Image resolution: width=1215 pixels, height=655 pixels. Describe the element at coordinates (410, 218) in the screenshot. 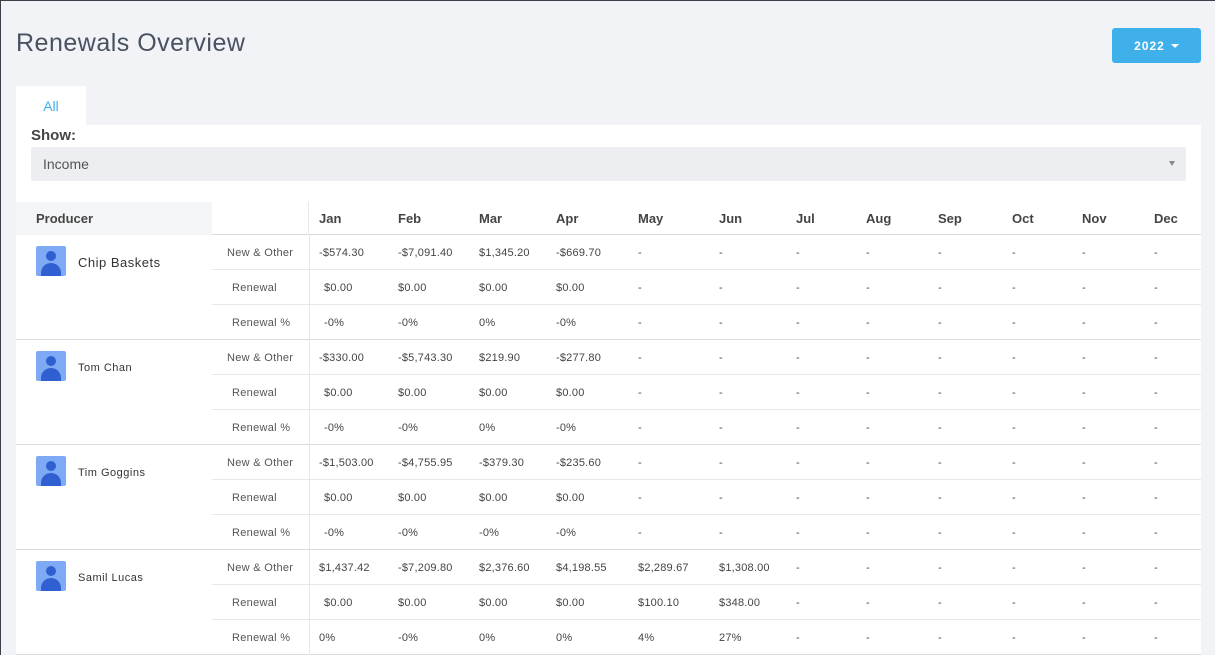

I see `month-header-feb: Feb` at that location.